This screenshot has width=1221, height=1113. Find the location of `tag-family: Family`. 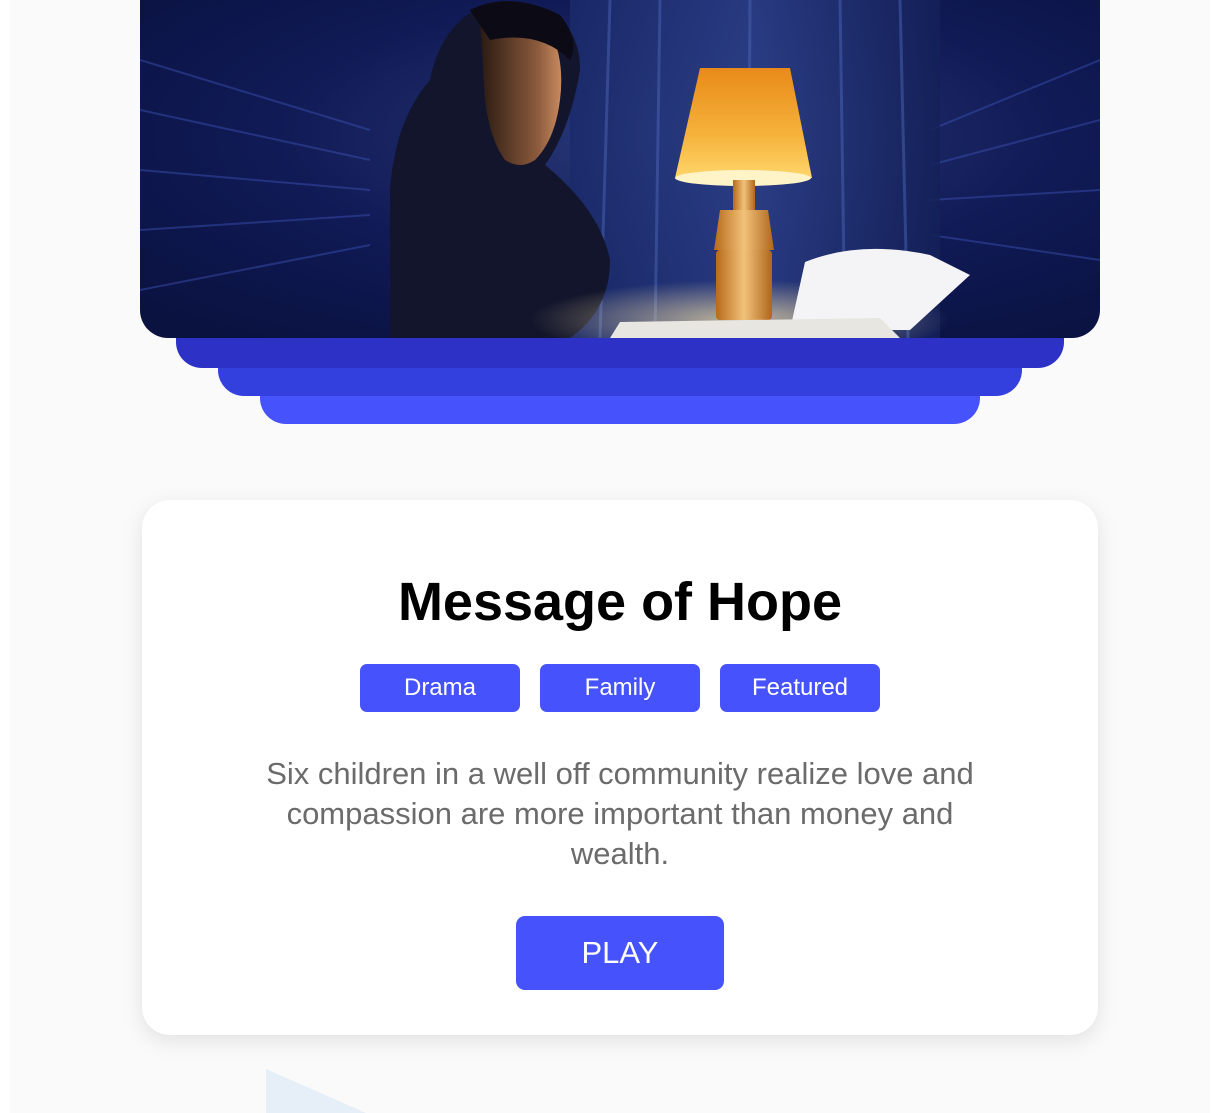

tag-family: Family is located at coordinates (620, 688).